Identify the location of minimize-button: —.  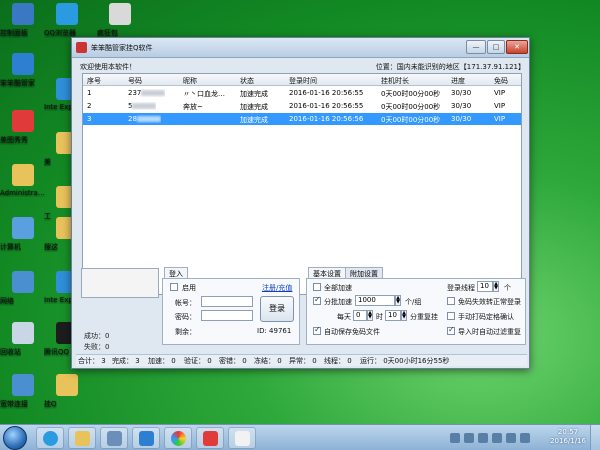
(476, 47).